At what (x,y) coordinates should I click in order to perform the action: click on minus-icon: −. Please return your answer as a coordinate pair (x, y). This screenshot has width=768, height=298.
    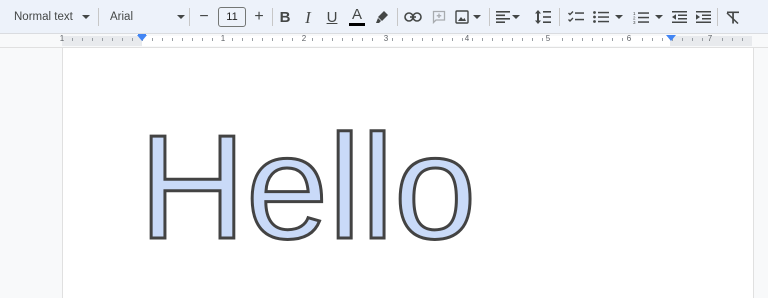
    Looking at the image, I should click on (204, 16).